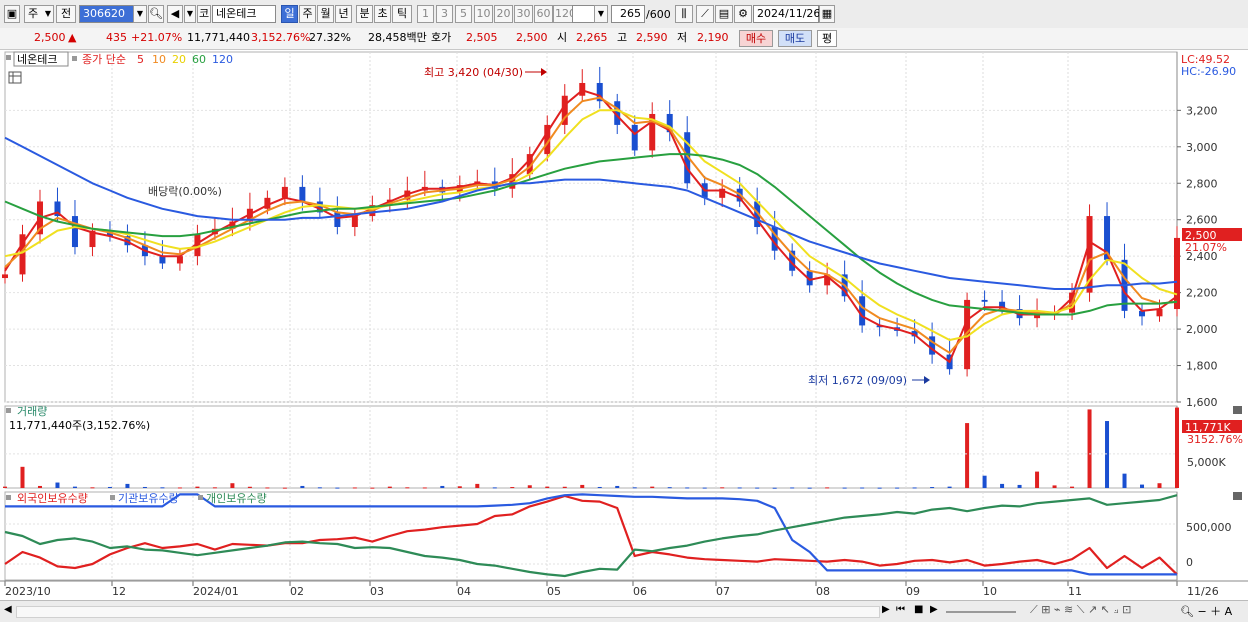 The height and width of the screenshot is (622, 1248). Describe the element at coordinates (1203, 591) in the screenshot. I see `x-tick-label: 11/26` at that location.